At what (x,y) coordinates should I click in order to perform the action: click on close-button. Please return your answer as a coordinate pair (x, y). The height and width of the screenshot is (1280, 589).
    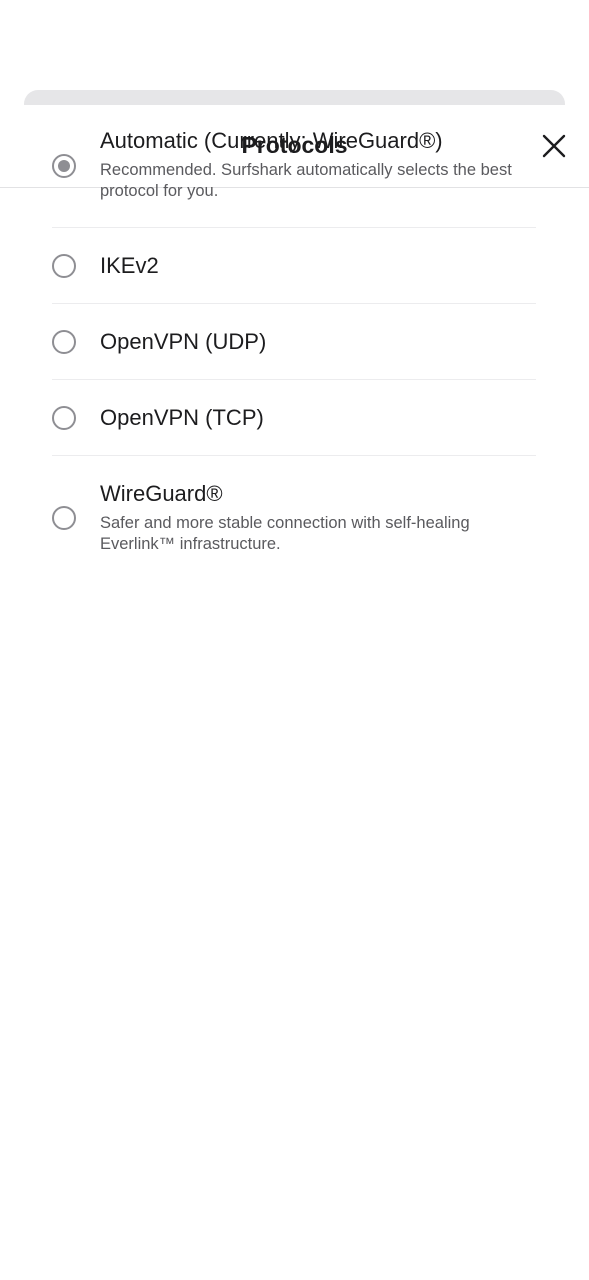
    Looking at the image, I should click on (554, 146).